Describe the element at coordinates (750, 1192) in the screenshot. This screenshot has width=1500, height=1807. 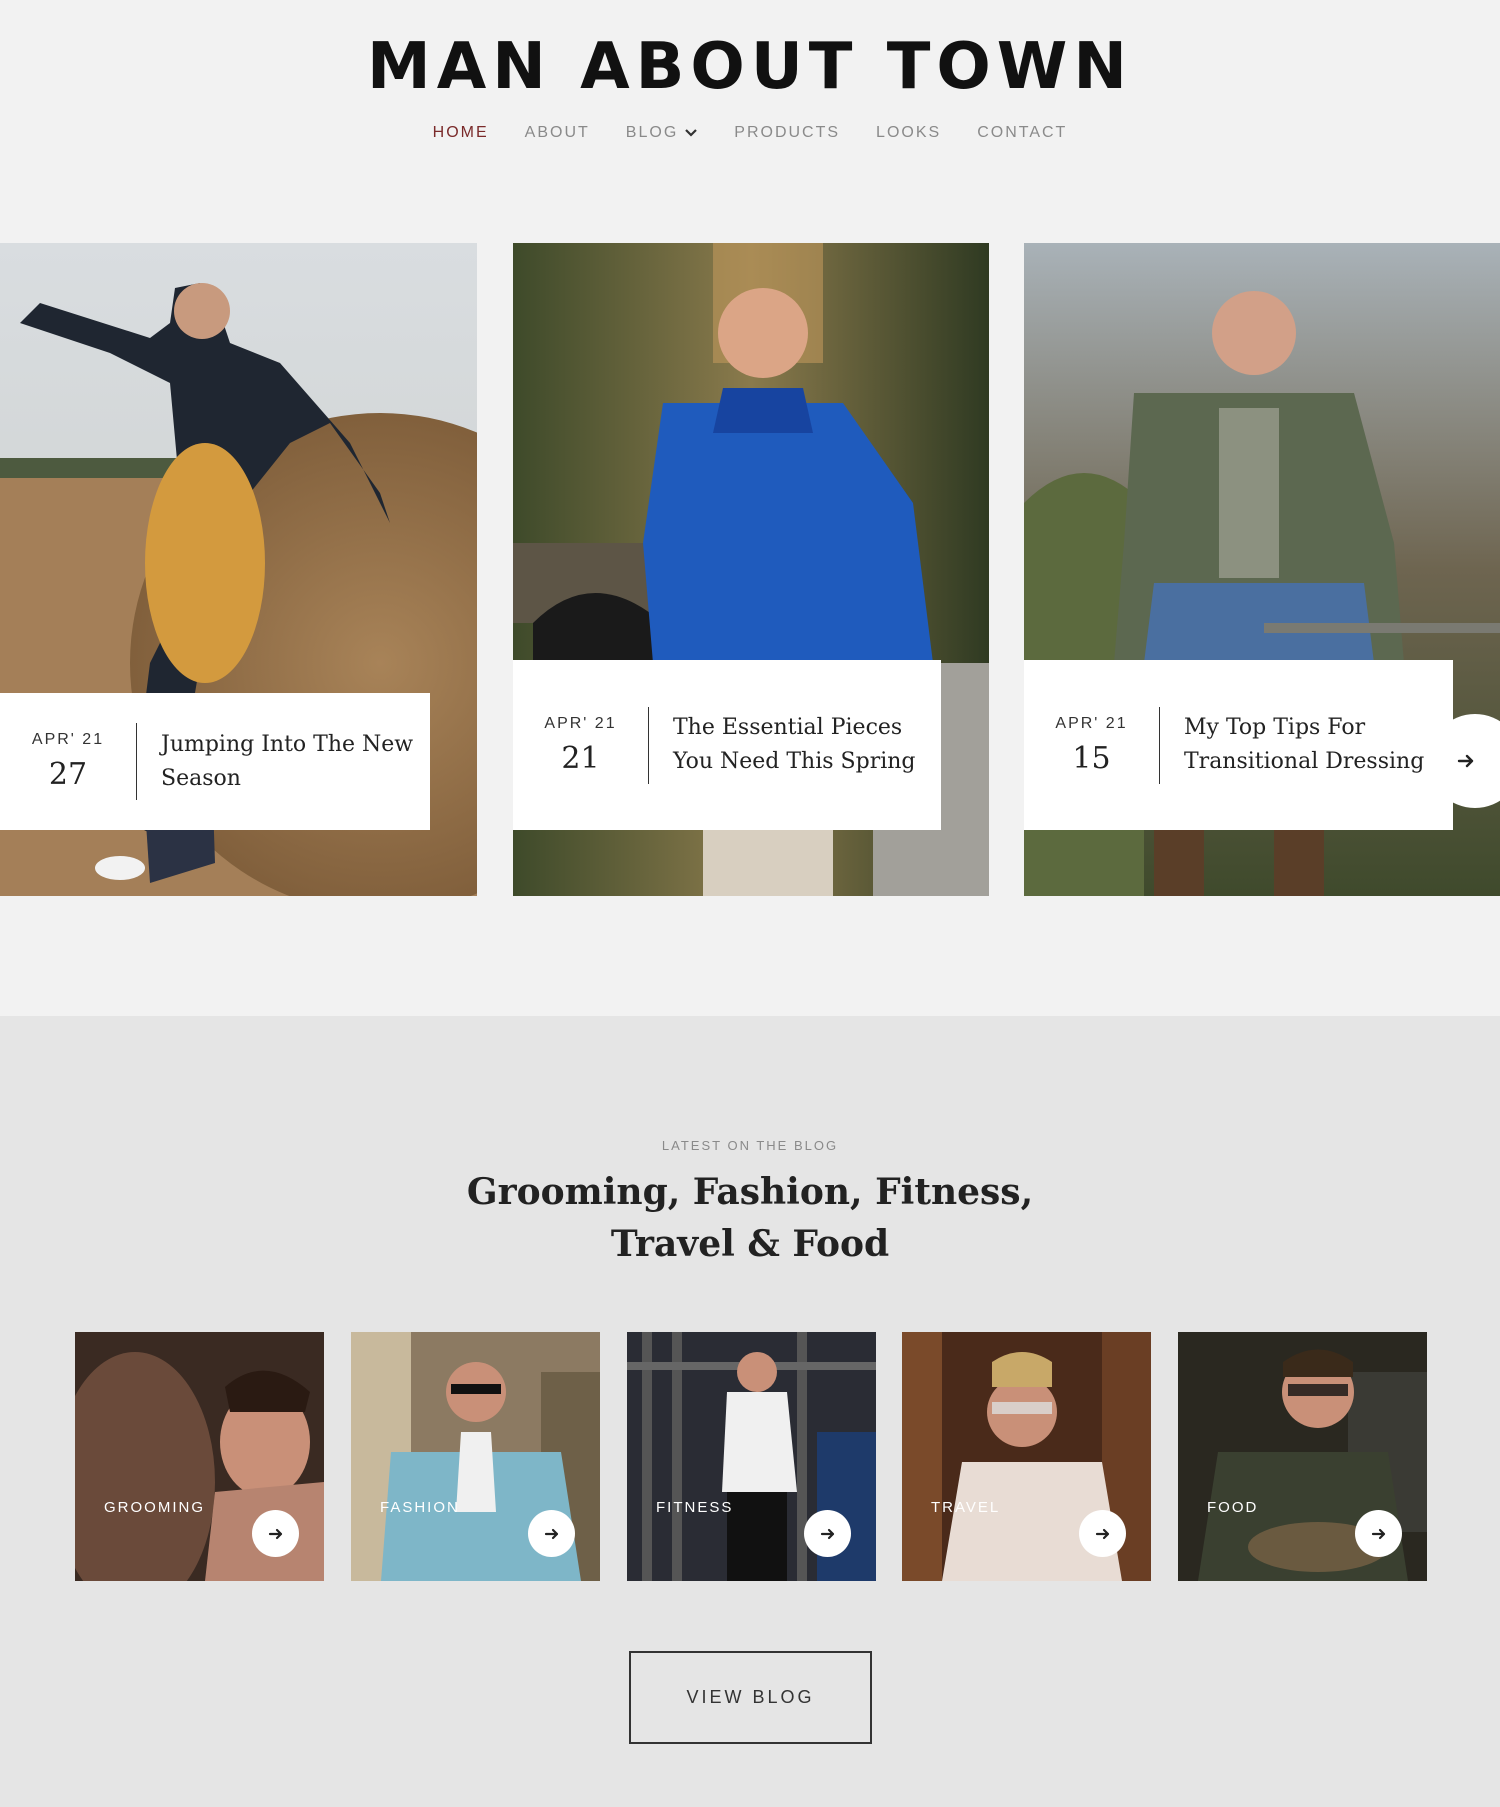
I see `heading-line: Grooming, Fashion, Fitness,` at that location.